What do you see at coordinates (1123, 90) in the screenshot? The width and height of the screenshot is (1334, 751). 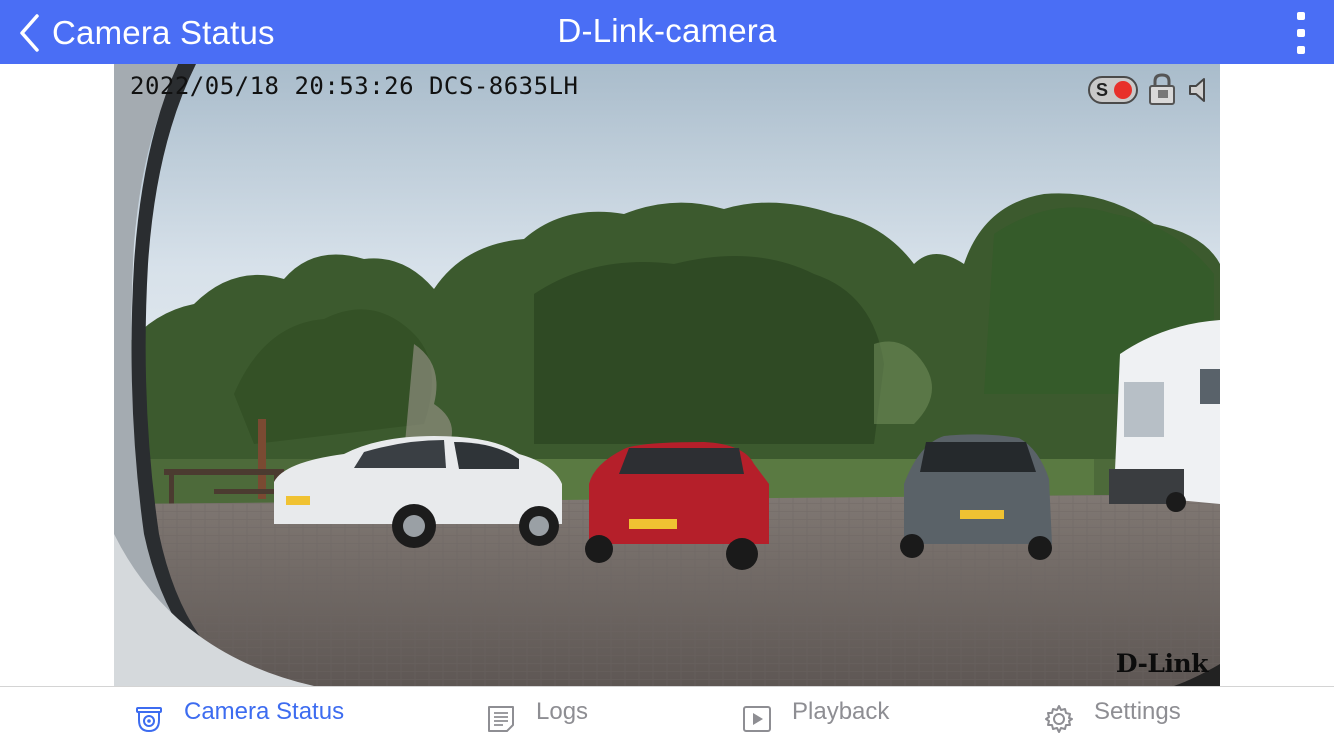 I see `record-dot-icon` at bounding box center [1123, 90].